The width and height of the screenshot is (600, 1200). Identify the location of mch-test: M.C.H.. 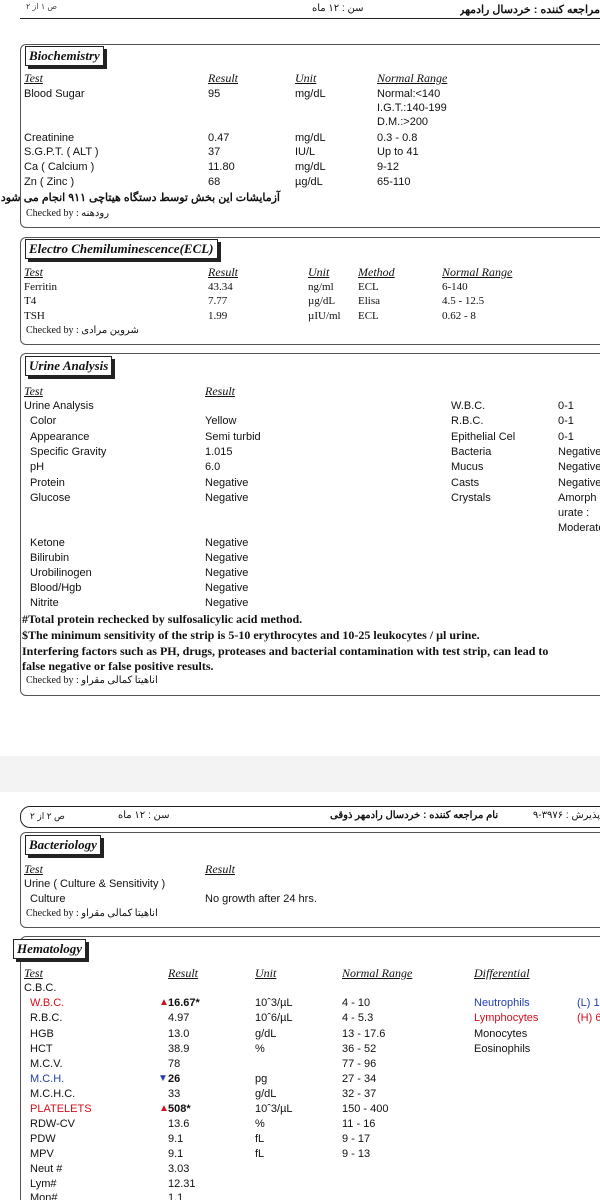
(47, 1079).